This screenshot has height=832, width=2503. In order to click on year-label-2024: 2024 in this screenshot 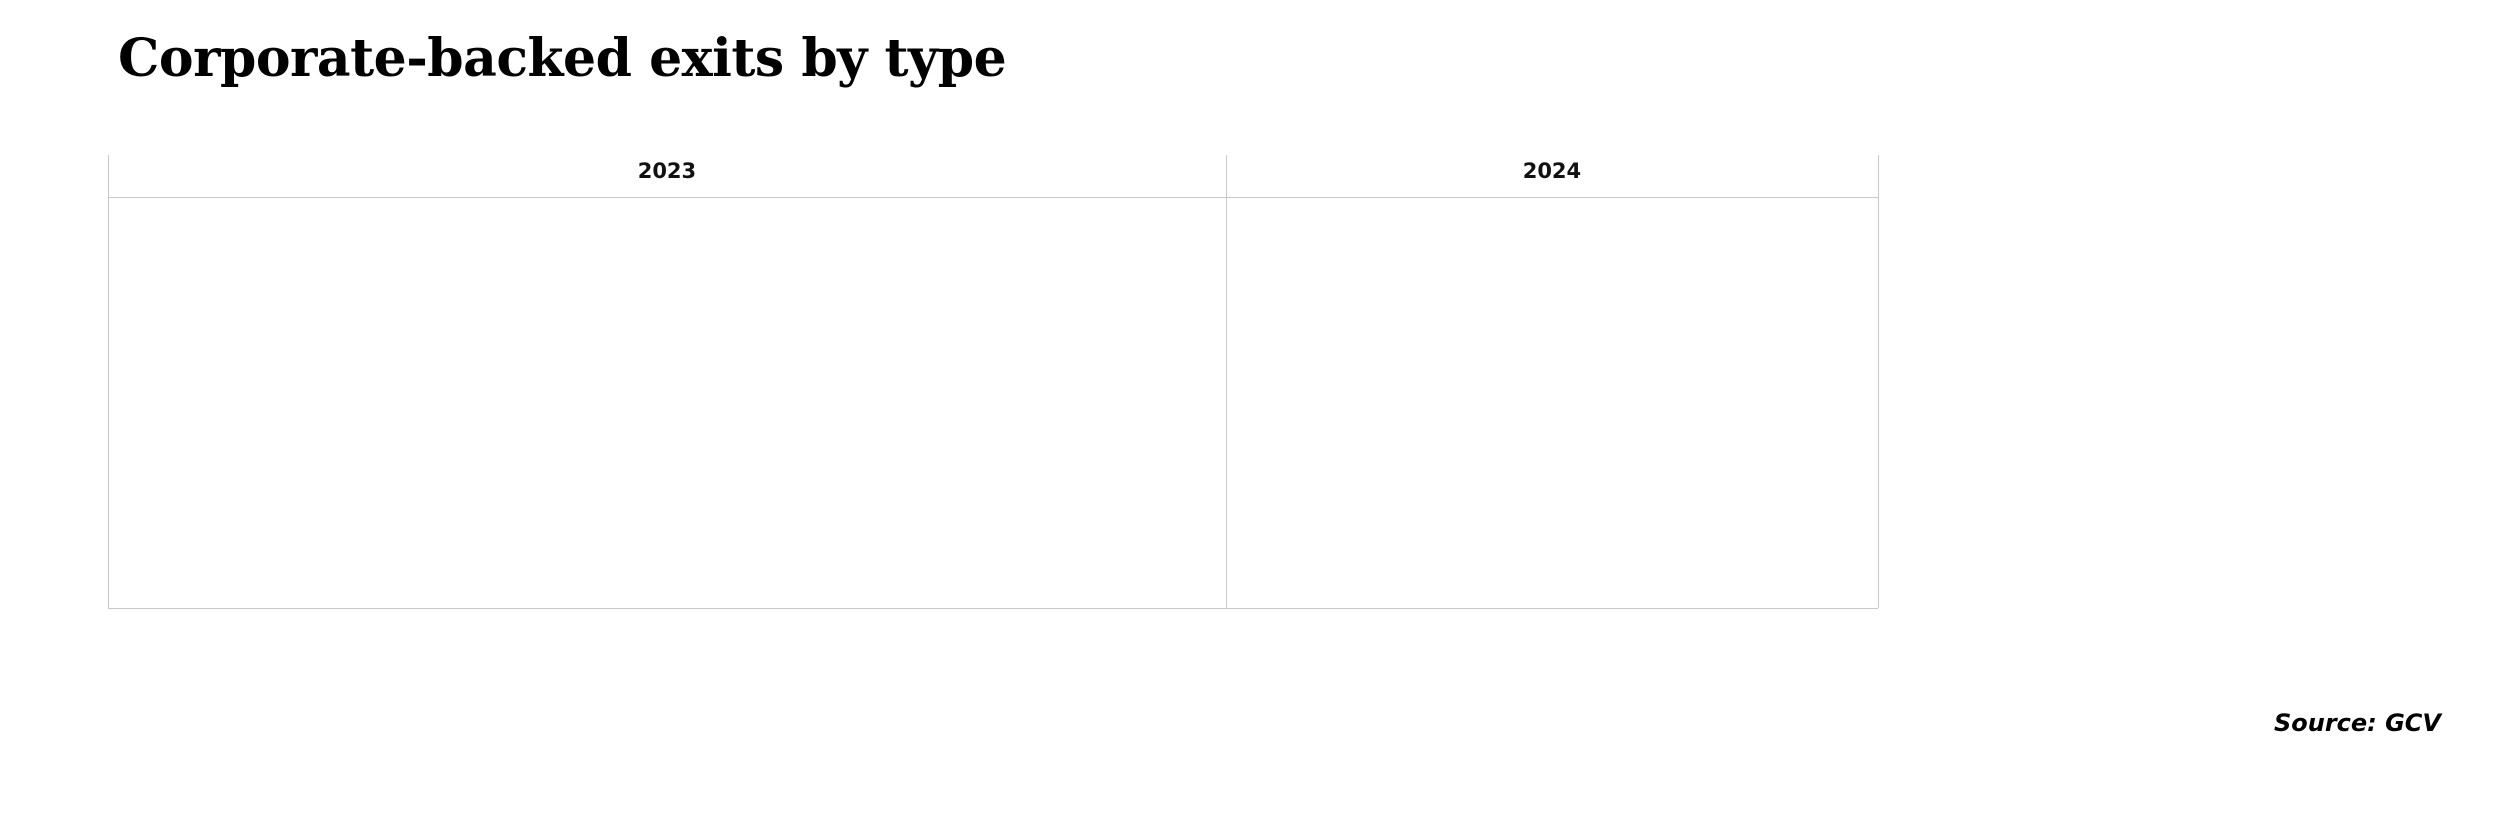, I will do `click(1552, 171)`.